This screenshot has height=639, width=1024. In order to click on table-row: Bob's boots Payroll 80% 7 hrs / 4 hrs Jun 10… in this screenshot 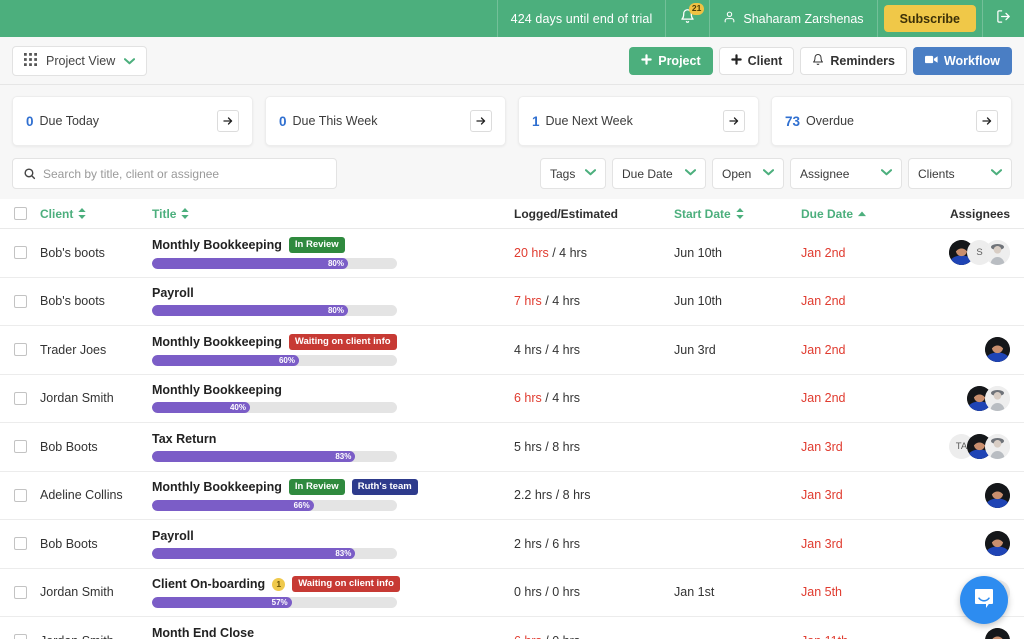, I will do `click(512, 301)`.